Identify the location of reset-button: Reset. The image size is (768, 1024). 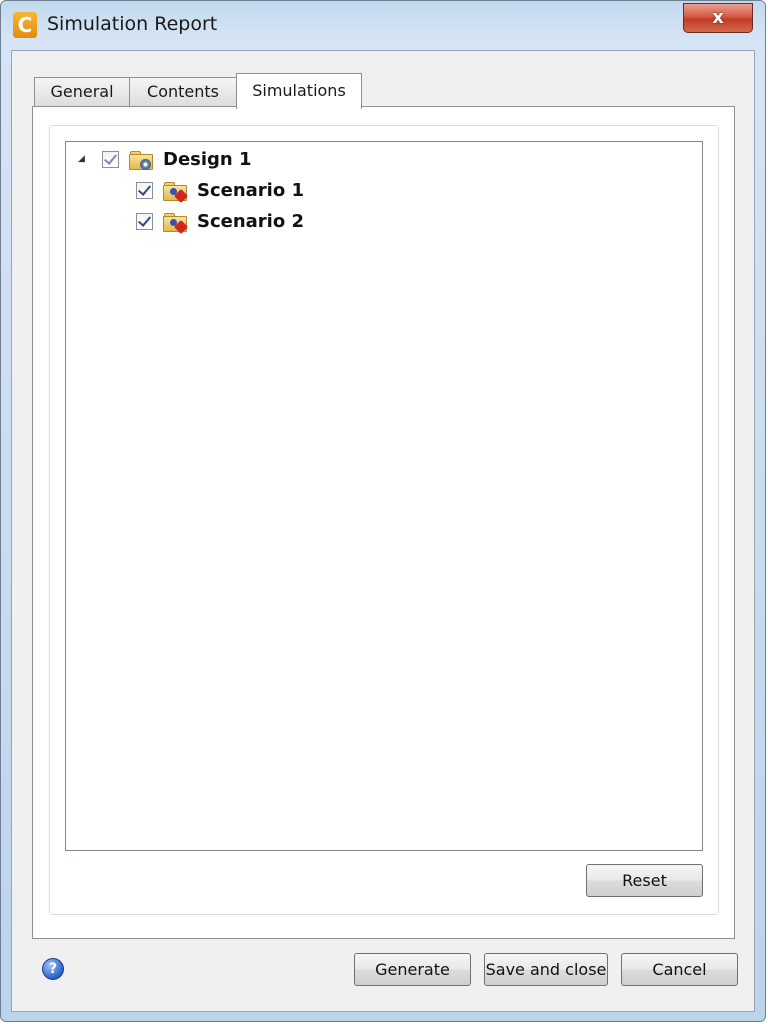
(644, 880).